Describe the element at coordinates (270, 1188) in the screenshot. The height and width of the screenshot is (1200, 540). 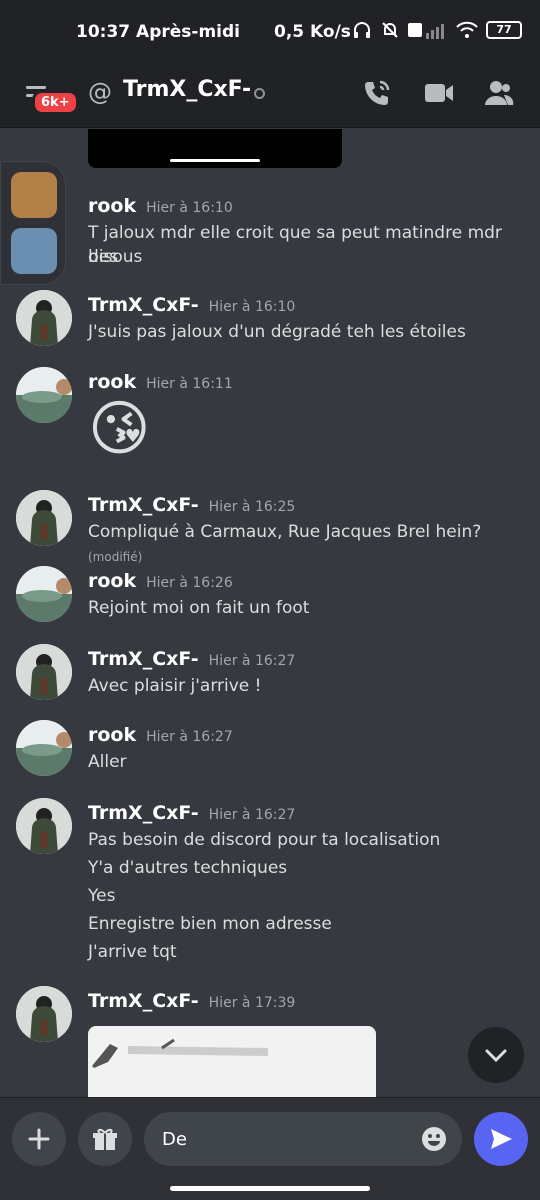
I see `home-indicator` at that location.